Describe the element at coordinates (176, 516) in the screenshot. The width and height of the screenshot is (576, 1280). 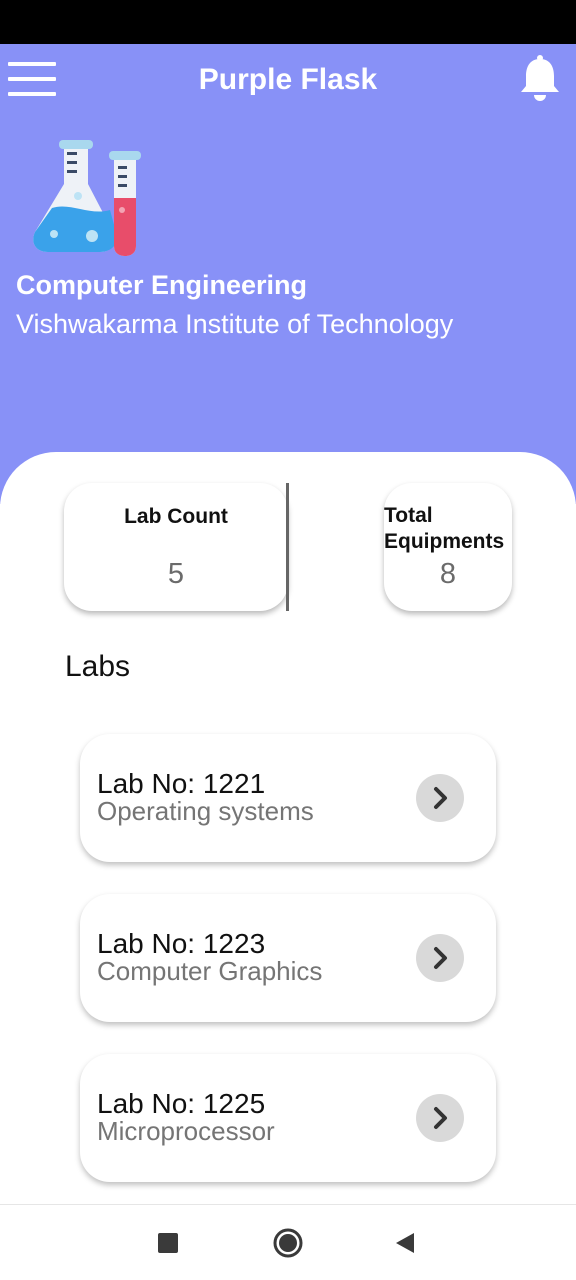
I see `lab-count-label: Lab Count` at that location.